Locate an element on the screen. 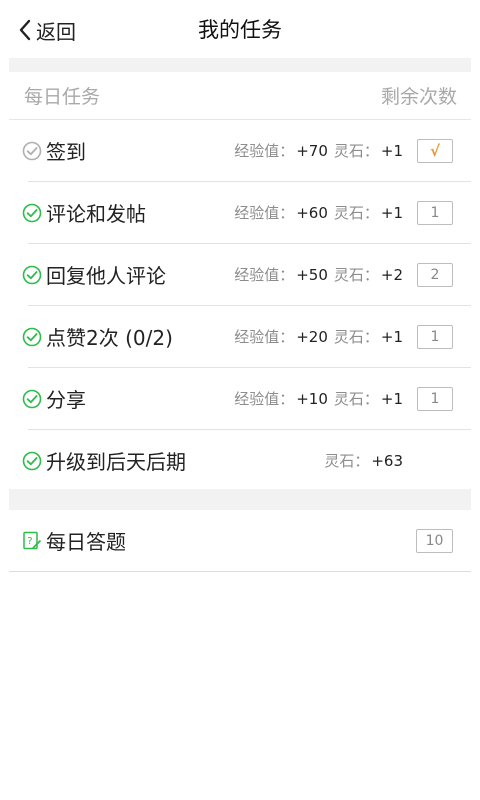 Image resolution: width=480 pixels, height=800 pixels. top-divider-band is located at coordinates (240, 65).